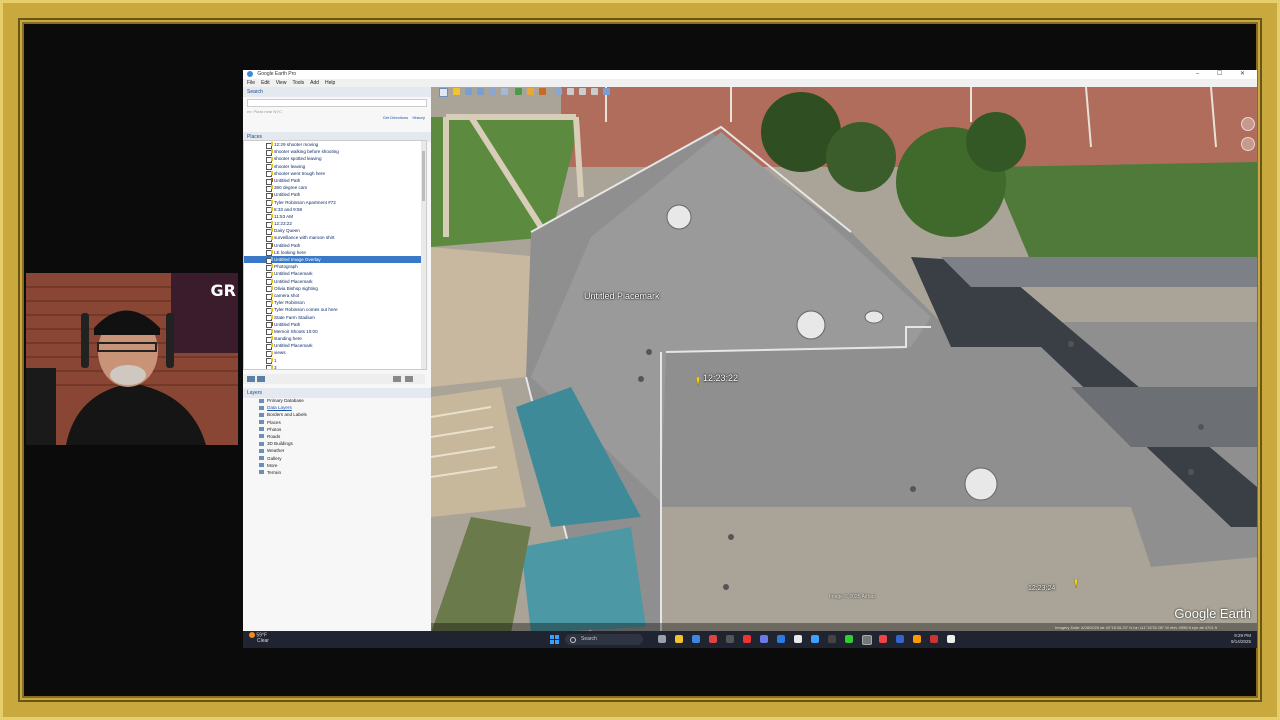 Image resolution: width=1280 pixels, height=720 pixels. What do you see at coordinates (335, 296) in the screenshot?
I see `places-item: camera shot` at bounding box center [335, 296].